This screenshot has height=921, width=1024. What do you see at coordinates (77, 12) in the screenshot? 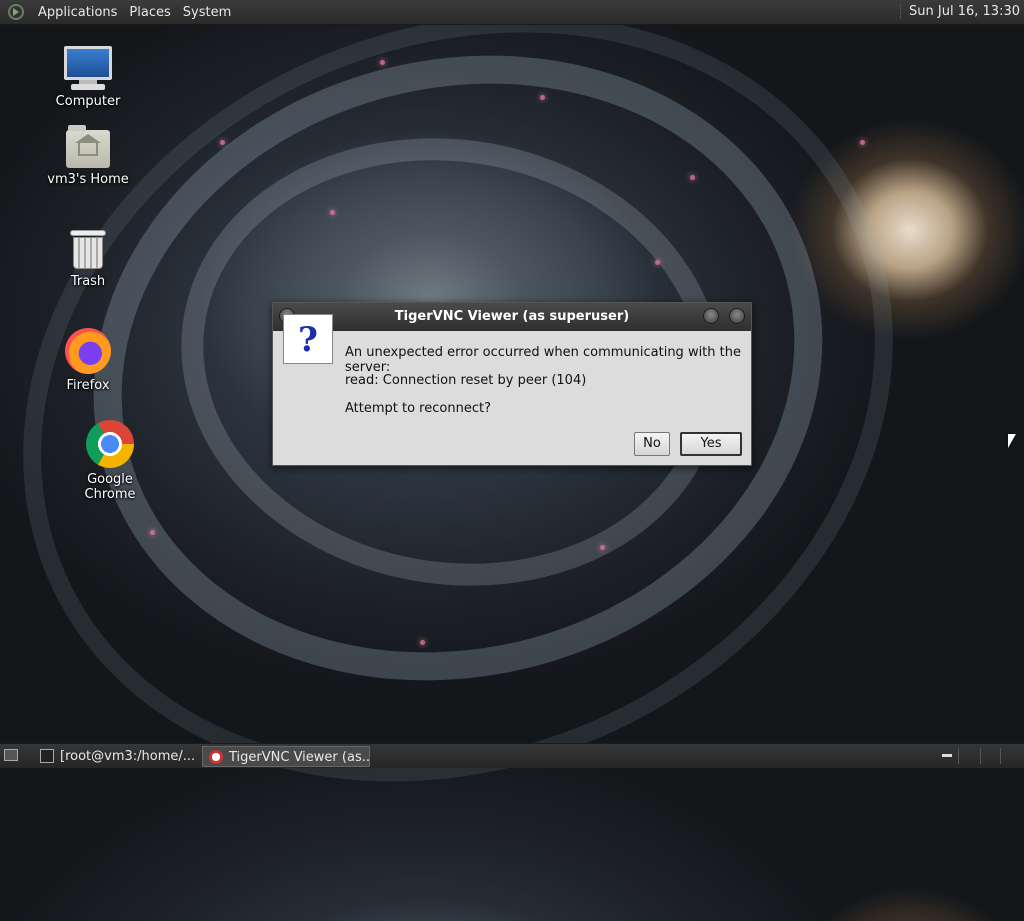
I see `menu-applications: Applications` at bounding box center [77, 12].